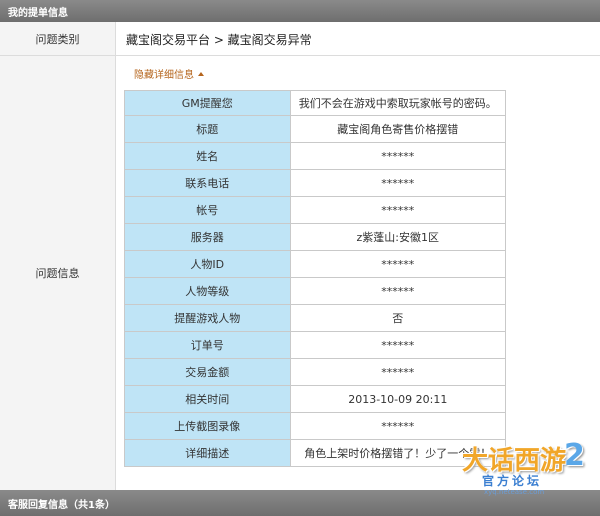 The width and height of the screenshot is (600, 516). Describe the element at coordinates (207, 183) in the screenshot. I see `detail-key: 联系电话` at that location.